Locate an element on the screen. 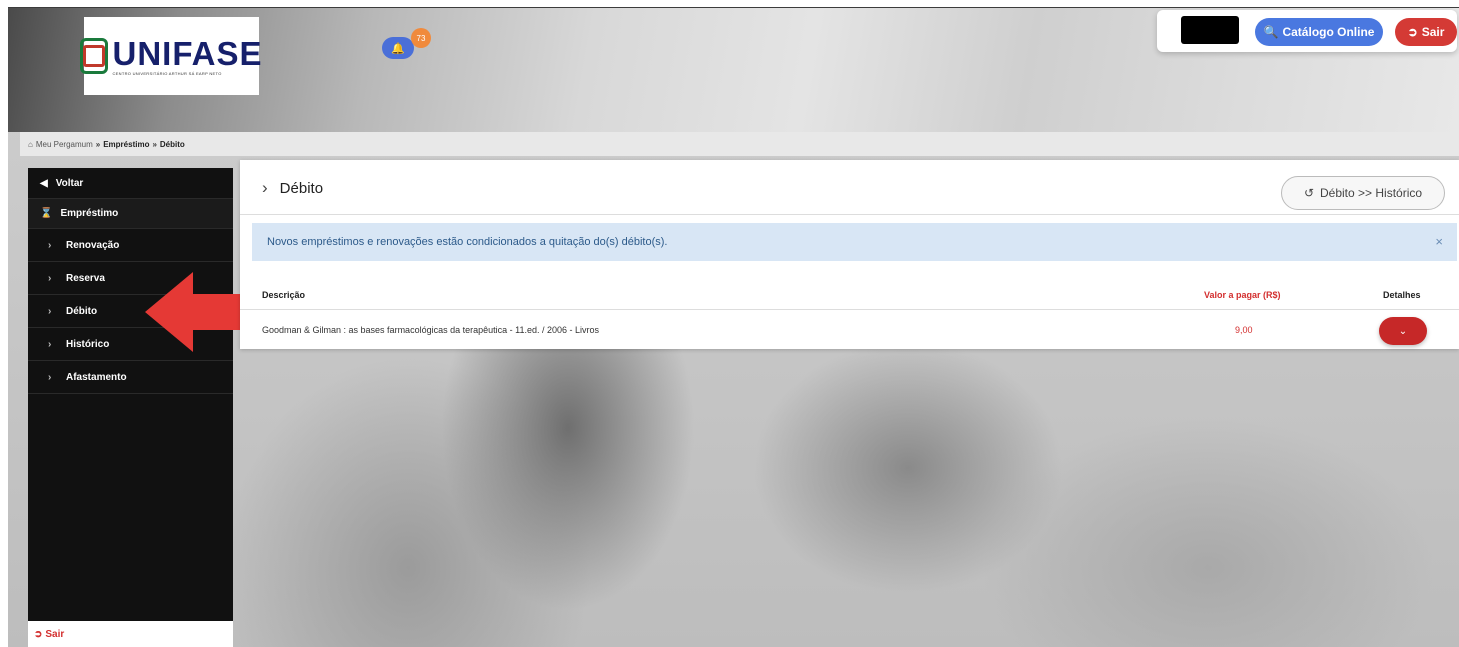 The width and height of the screenshot is (1459, 647). search-icon: 🔍 is located at coordinates (1271, 32).